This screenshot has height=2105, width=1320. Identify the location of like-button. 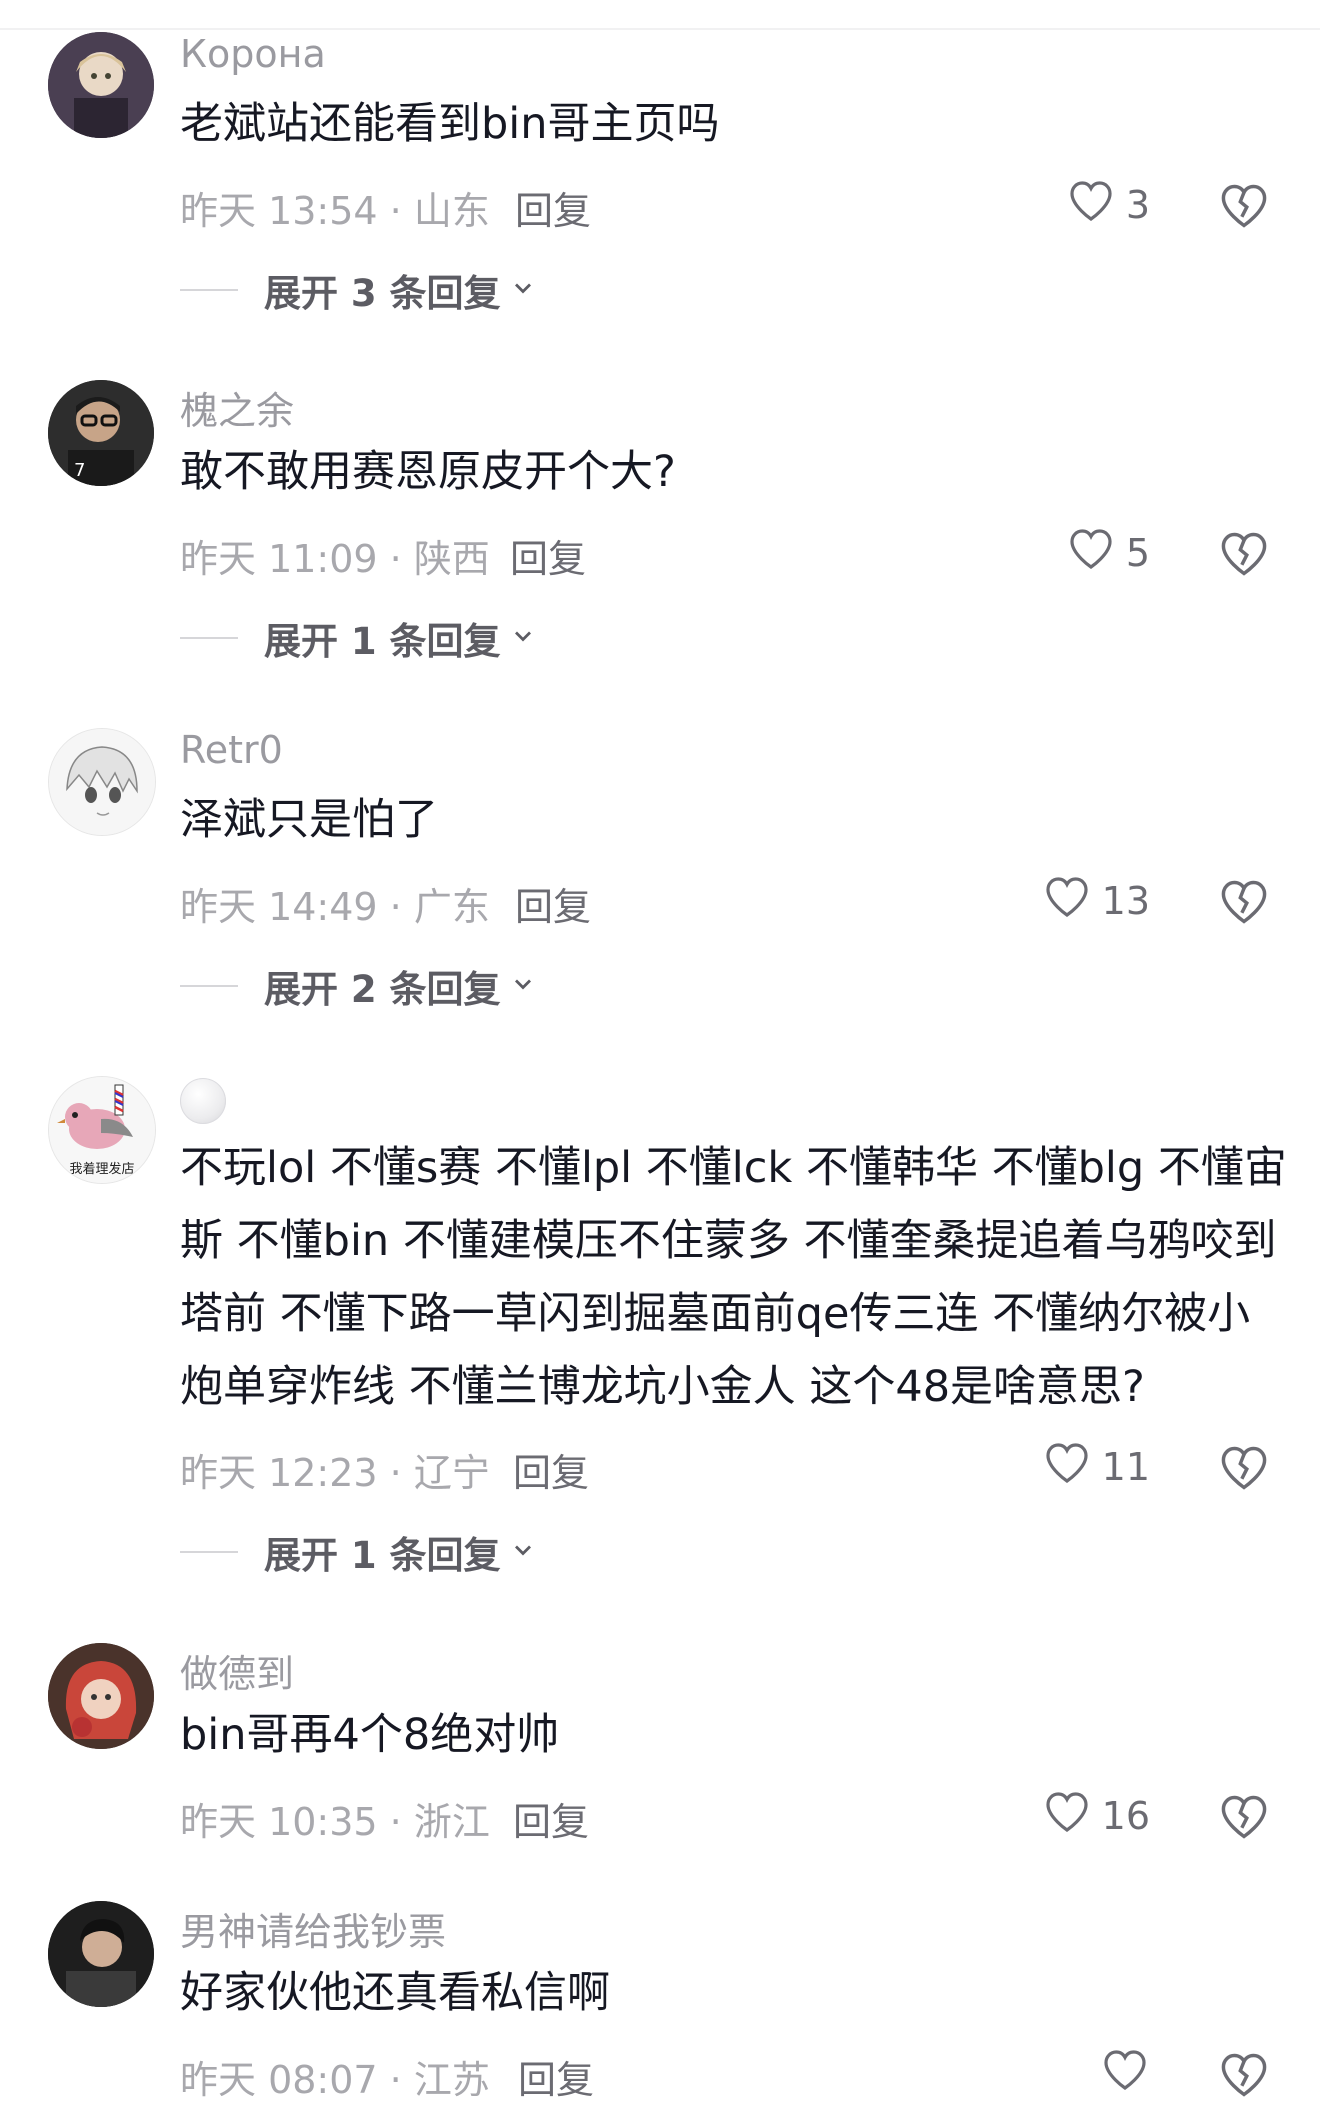
(1125, 2074).